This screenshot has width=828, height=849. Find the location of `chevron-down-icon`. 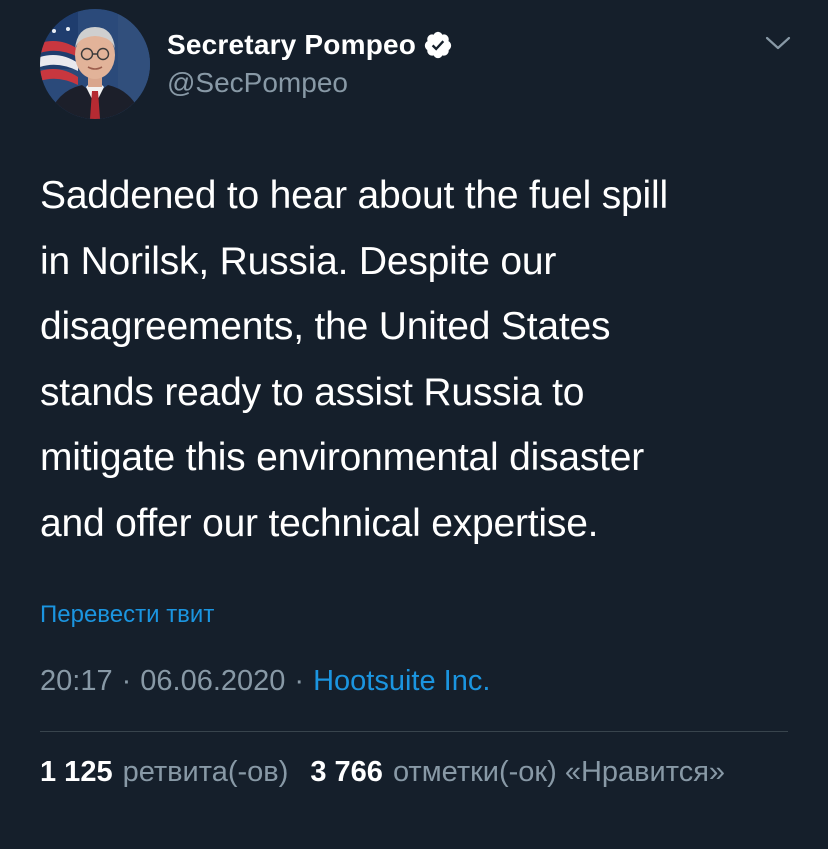

chevron-down-icon is located at coordinates (778, 43).